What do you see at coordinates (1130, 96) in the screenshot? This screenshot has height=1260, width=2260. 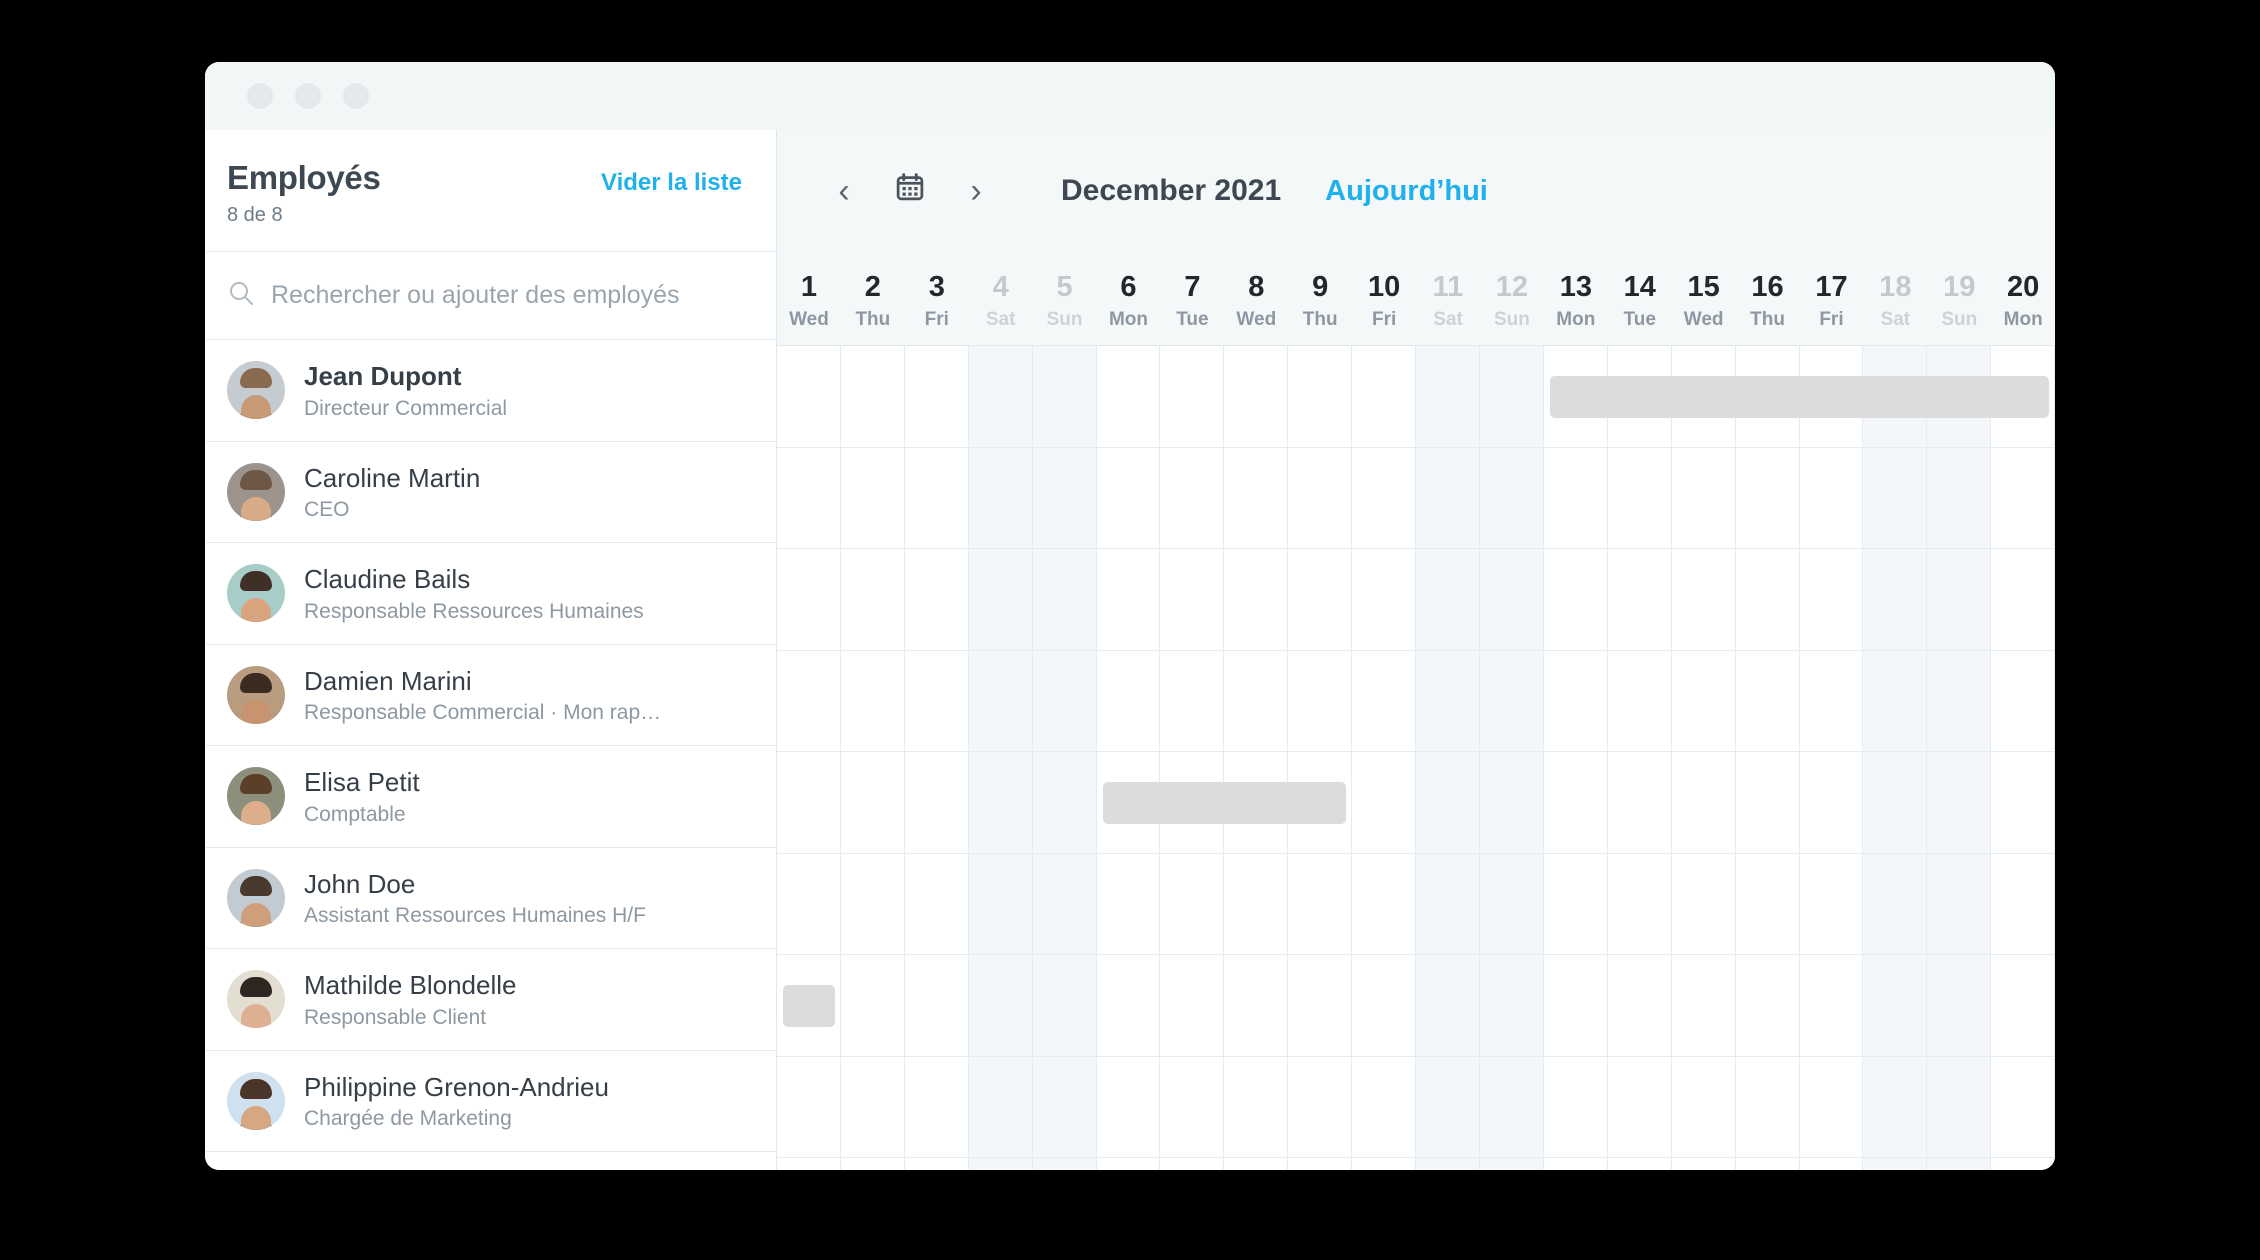 I see `window-titlebar` at bounding box center [1130, 96].